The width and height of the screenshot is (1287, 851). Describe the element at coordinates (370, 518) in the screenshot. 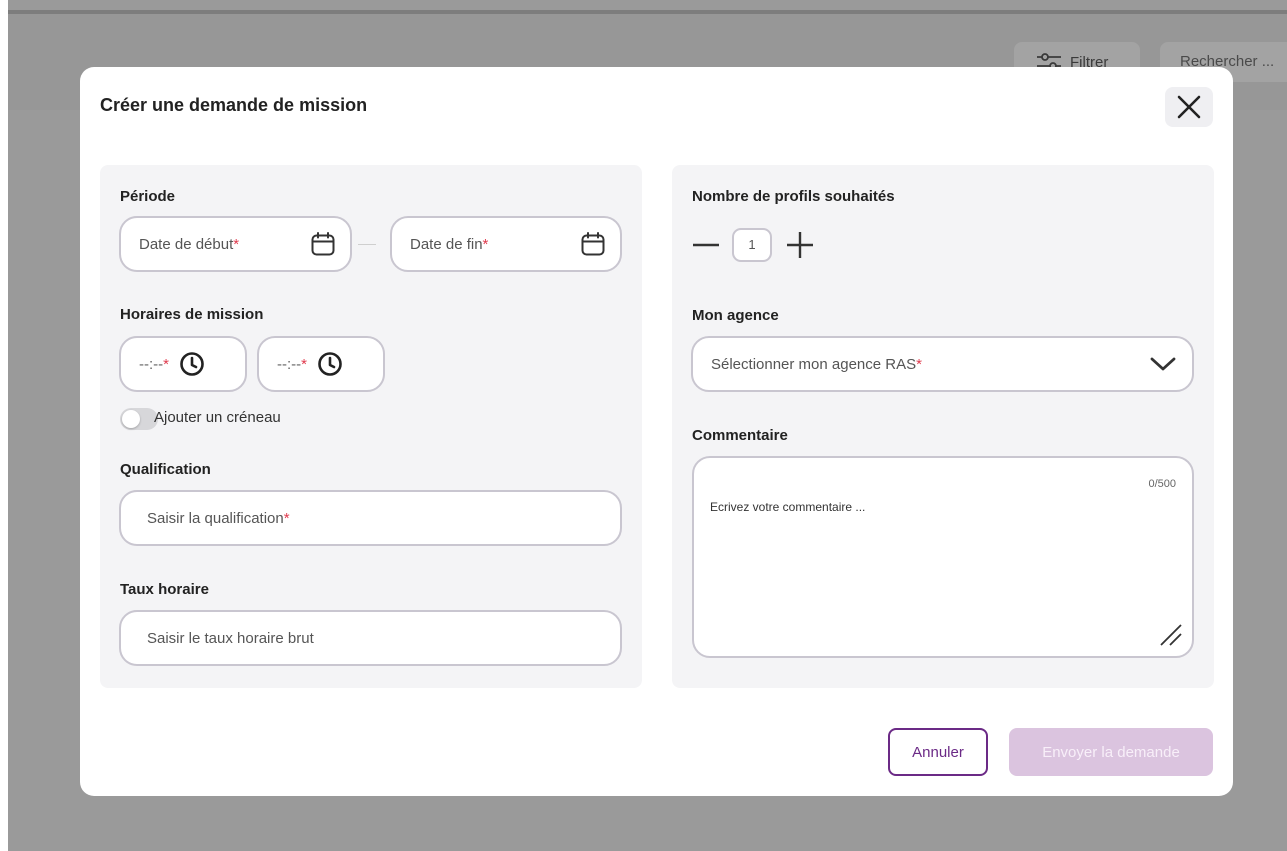

I see `qualification-input: Saisir la qualification*` at that location.